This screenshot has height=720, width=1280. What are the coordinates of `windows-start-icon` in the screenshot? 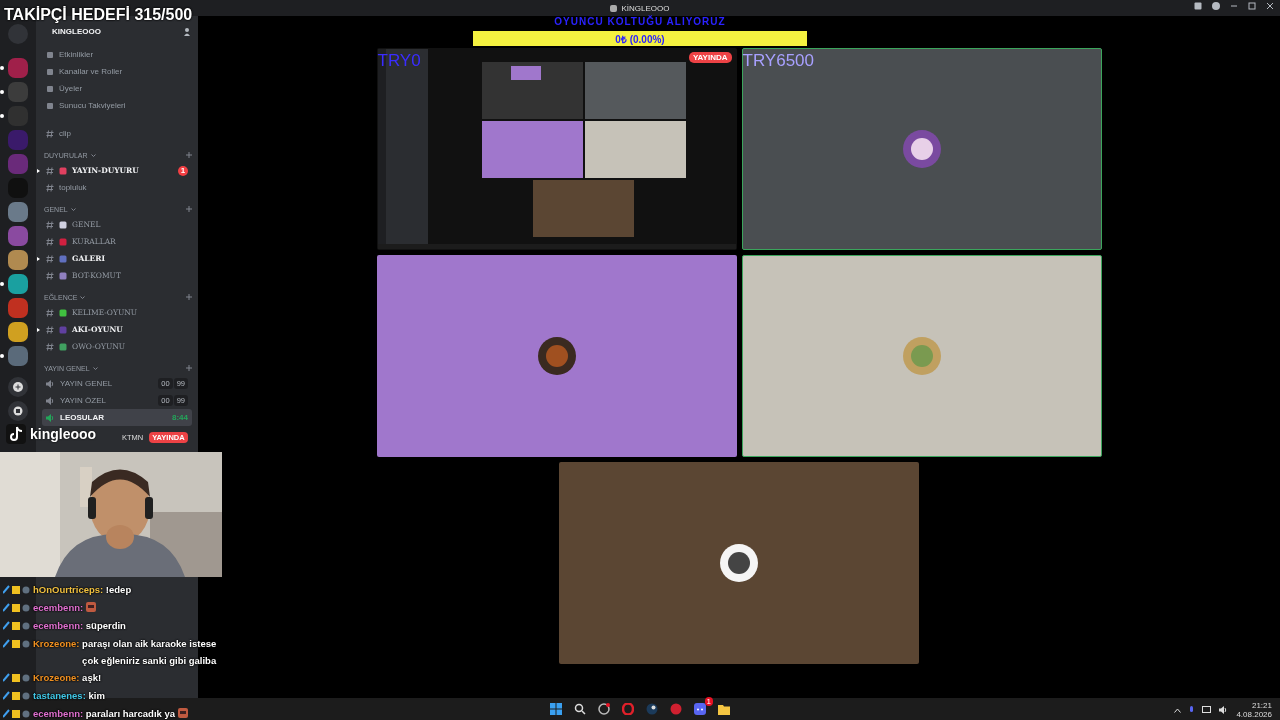 It's located at (556, 709).